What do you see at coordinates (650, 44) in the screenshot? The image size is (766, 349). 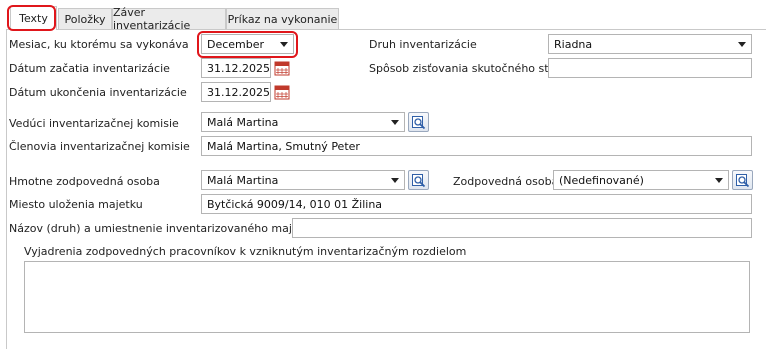 I see `inventory-type-select: Riadna` at bounding box center [650, 44].